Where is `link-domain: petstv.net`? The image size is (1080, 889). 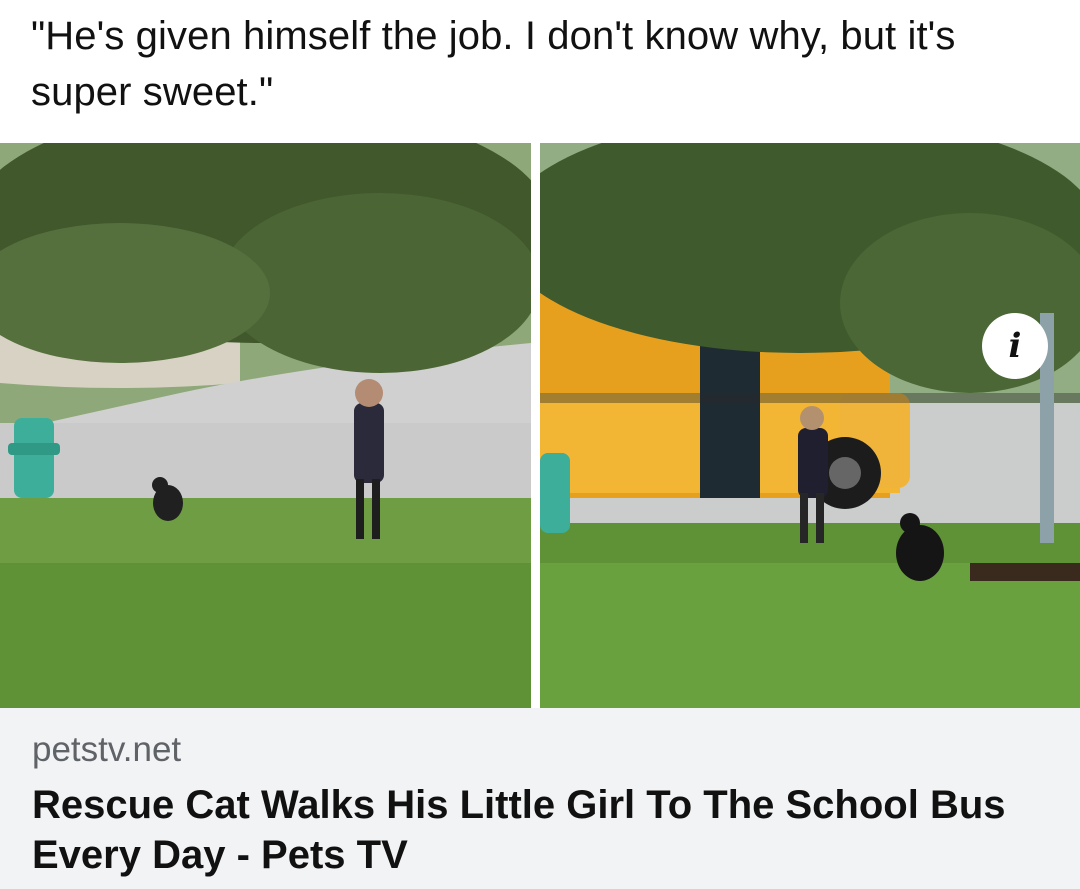
link-domain: petstv.net is located at coordinates (106, 750).